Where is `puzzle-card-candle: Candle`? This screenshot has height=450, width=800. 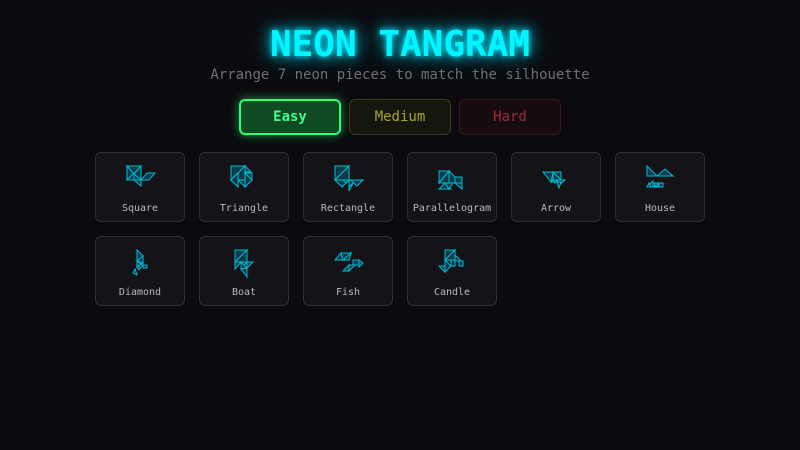 puzzle-card-candle: Candle is located at coordinates (452, 271).